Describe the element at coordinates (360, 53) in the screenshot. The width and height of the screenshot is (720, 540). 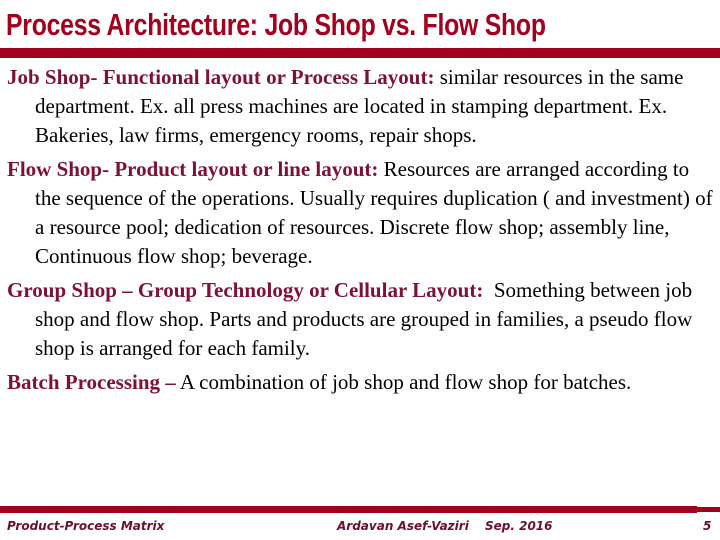
I see `title-divider` at that location.